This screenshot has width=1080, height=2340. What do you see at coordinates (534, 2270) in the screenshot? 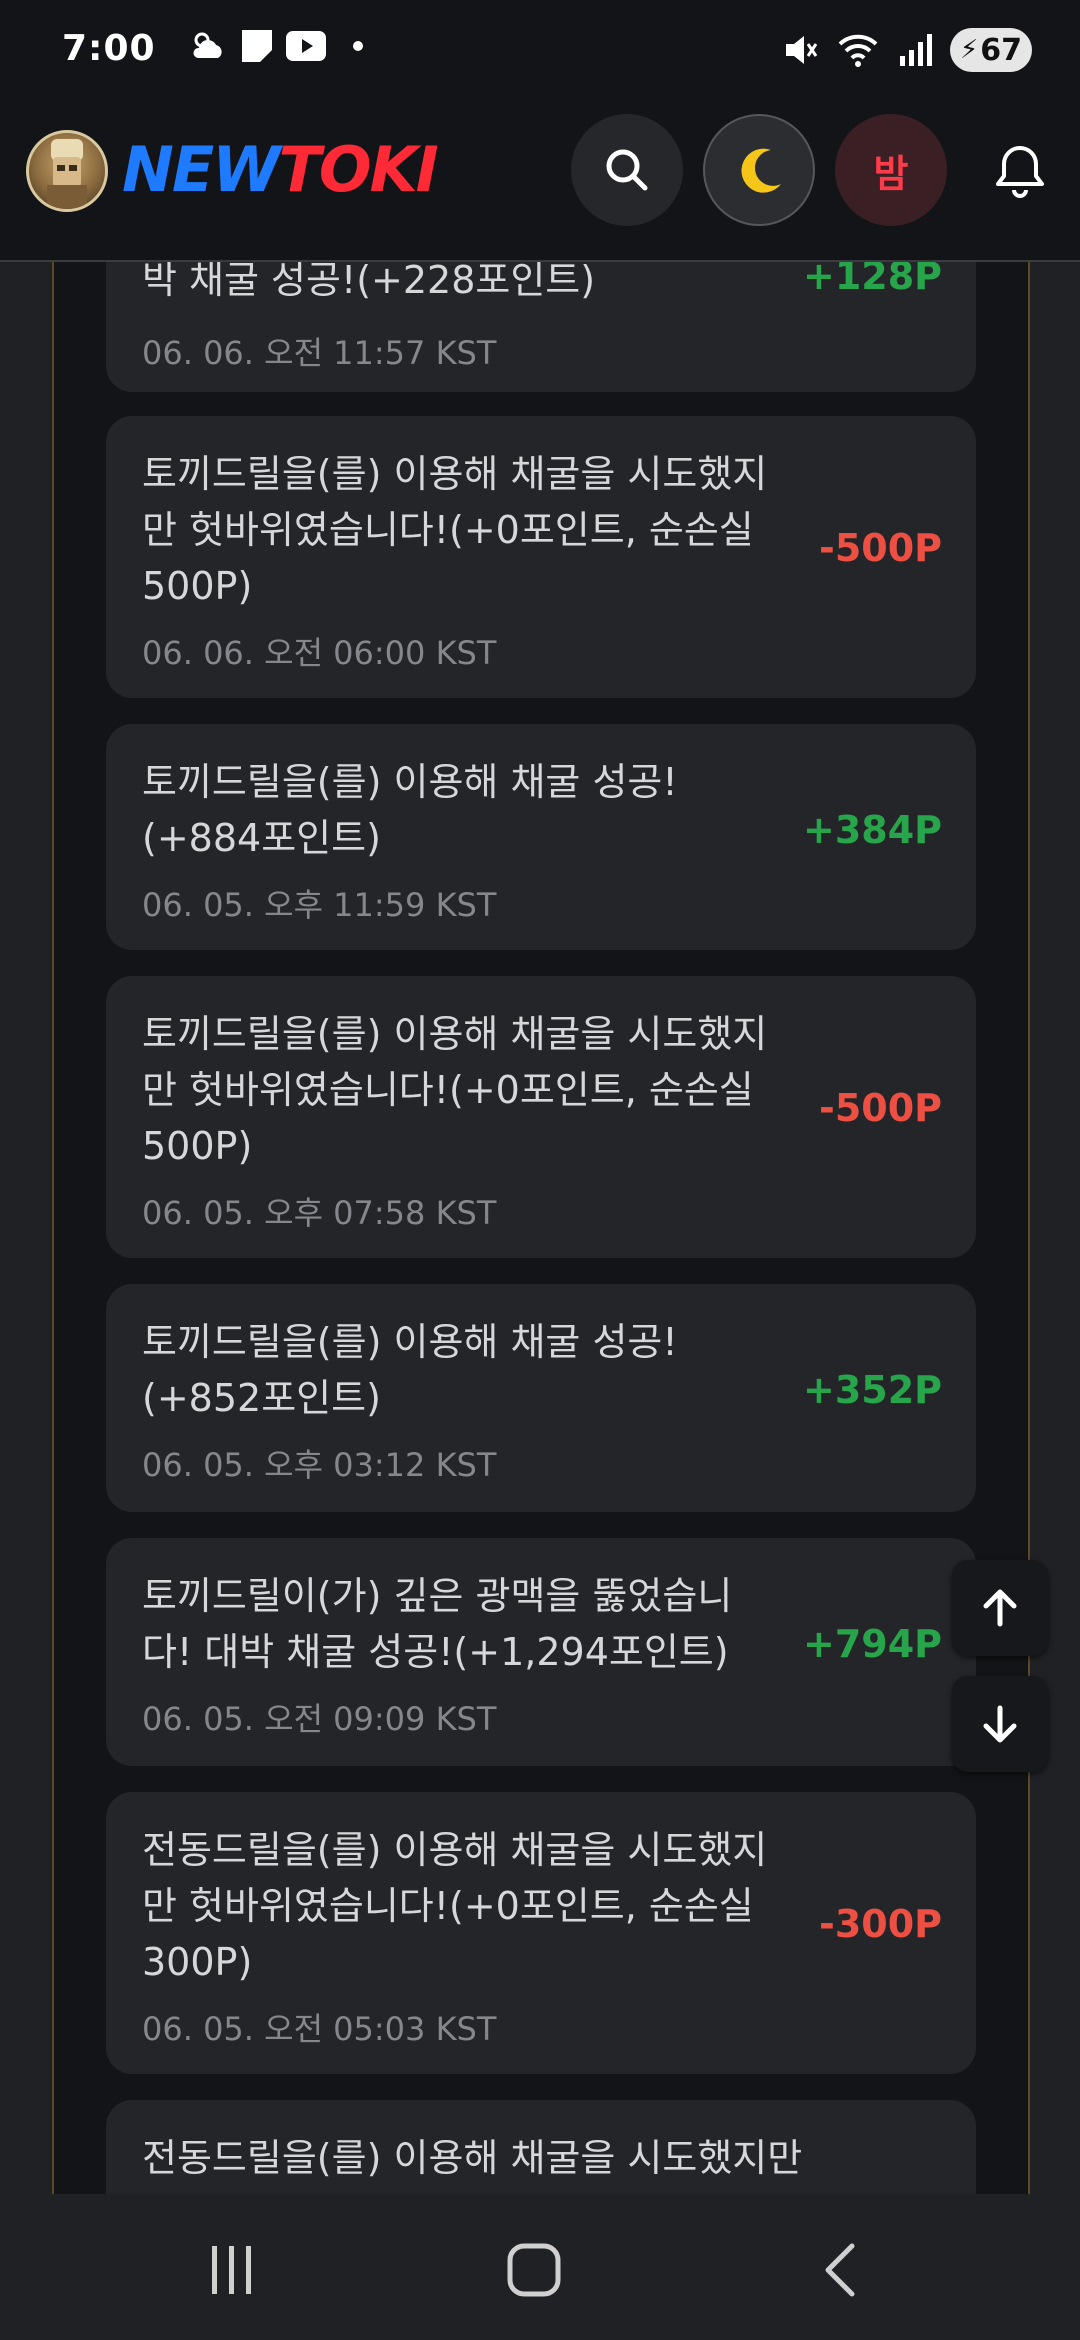
I see `home-icon` at bounding box center [534, 2270].